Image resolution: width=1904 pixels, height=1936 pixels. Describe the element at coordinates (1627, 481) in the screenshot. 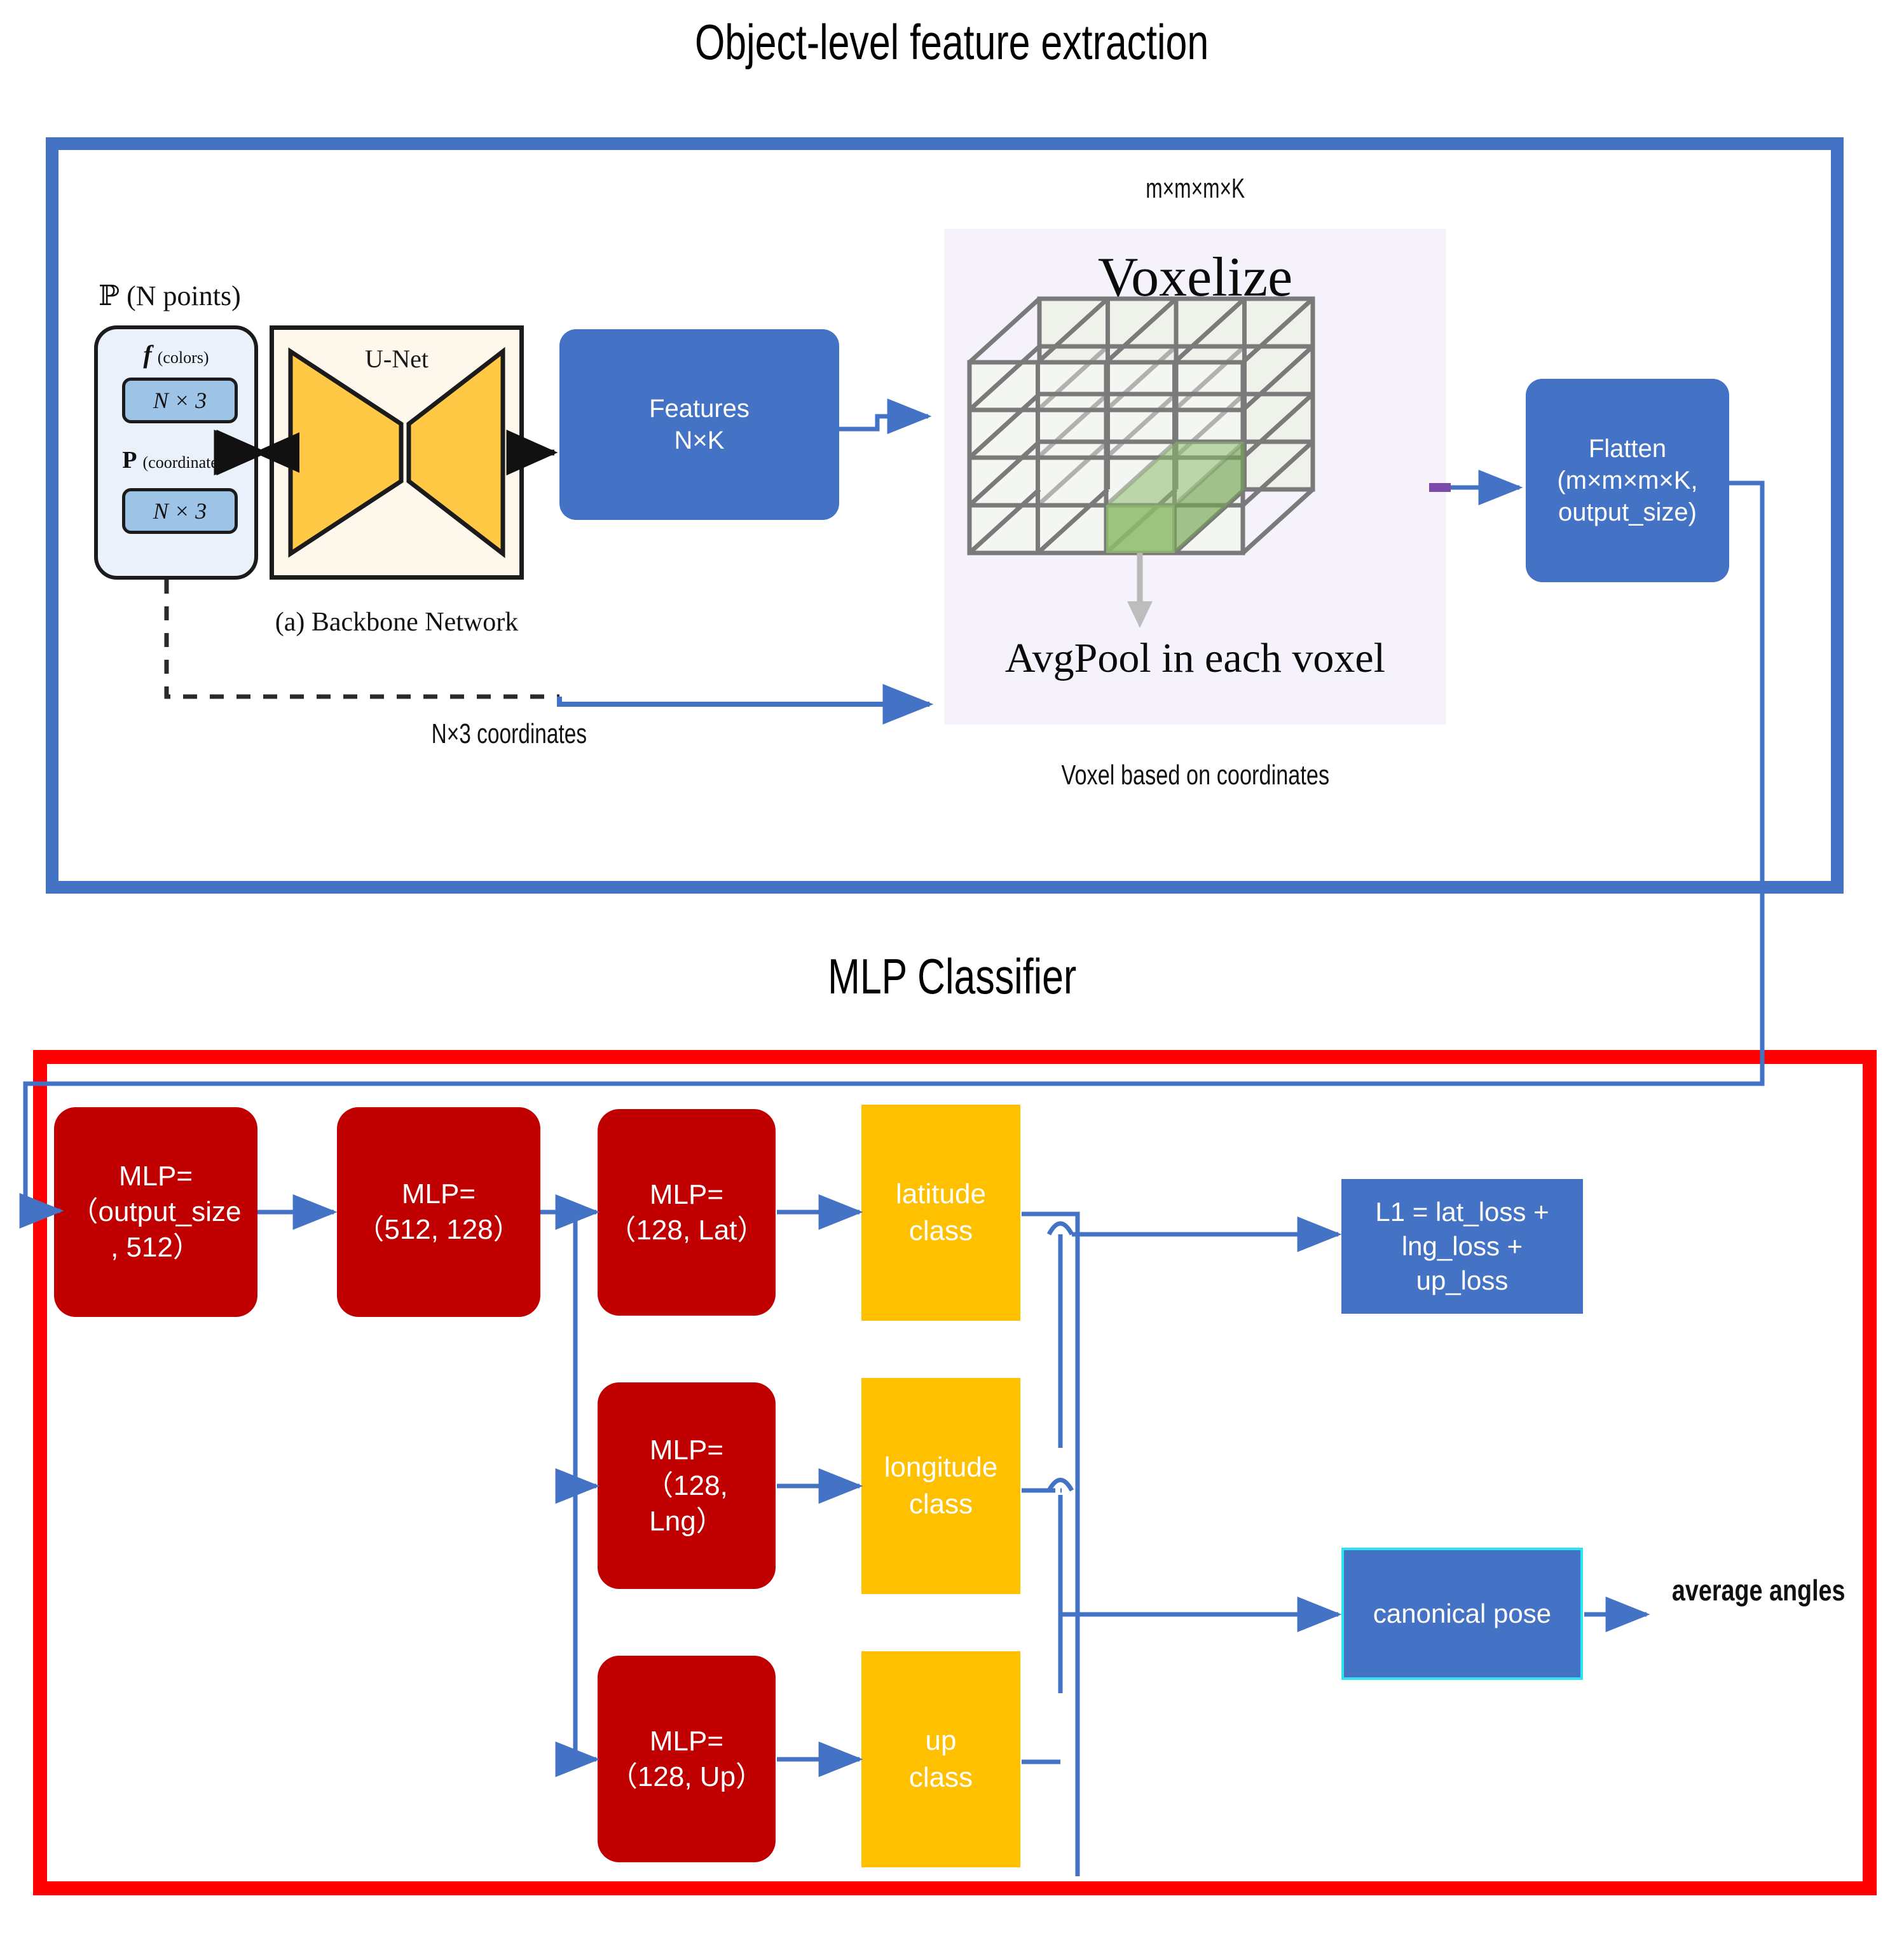

I see `flatten-box: Flatten (m×m×m×K, output_size)` at that location.